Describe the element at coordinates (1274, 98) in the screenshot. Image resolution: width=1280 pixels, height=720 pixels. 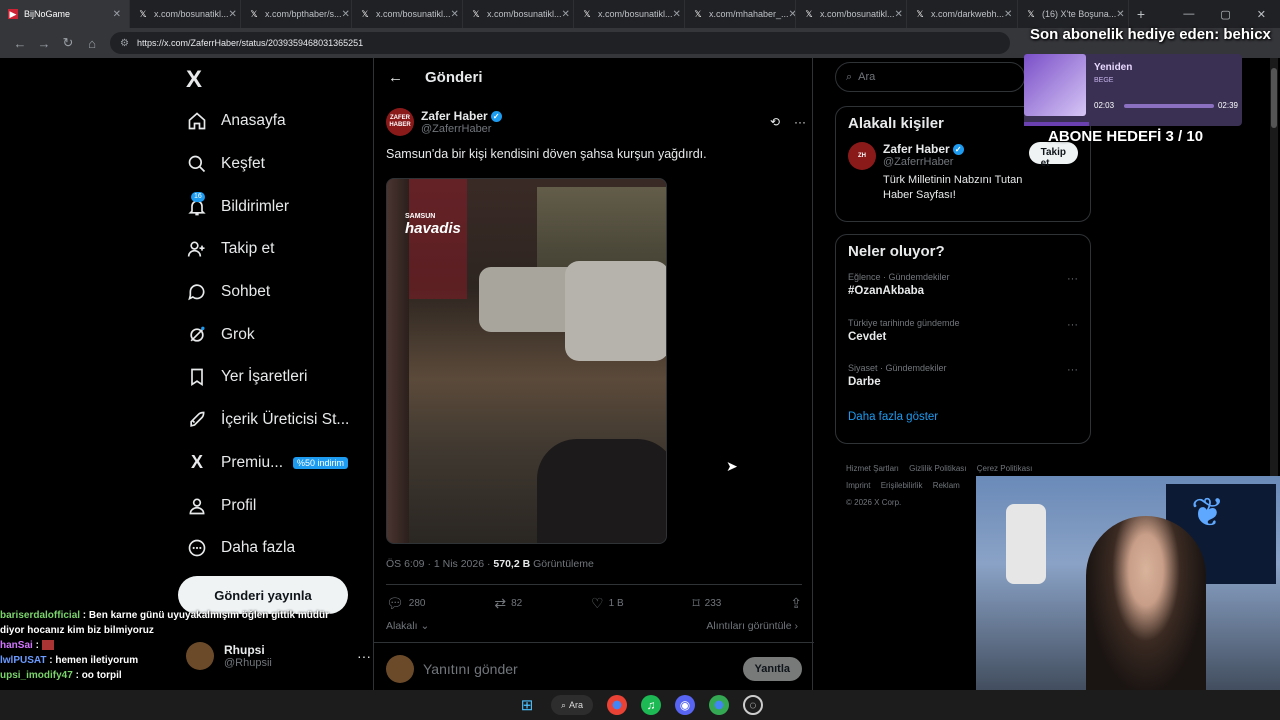
I see `scrollbar-thumb` at that location.